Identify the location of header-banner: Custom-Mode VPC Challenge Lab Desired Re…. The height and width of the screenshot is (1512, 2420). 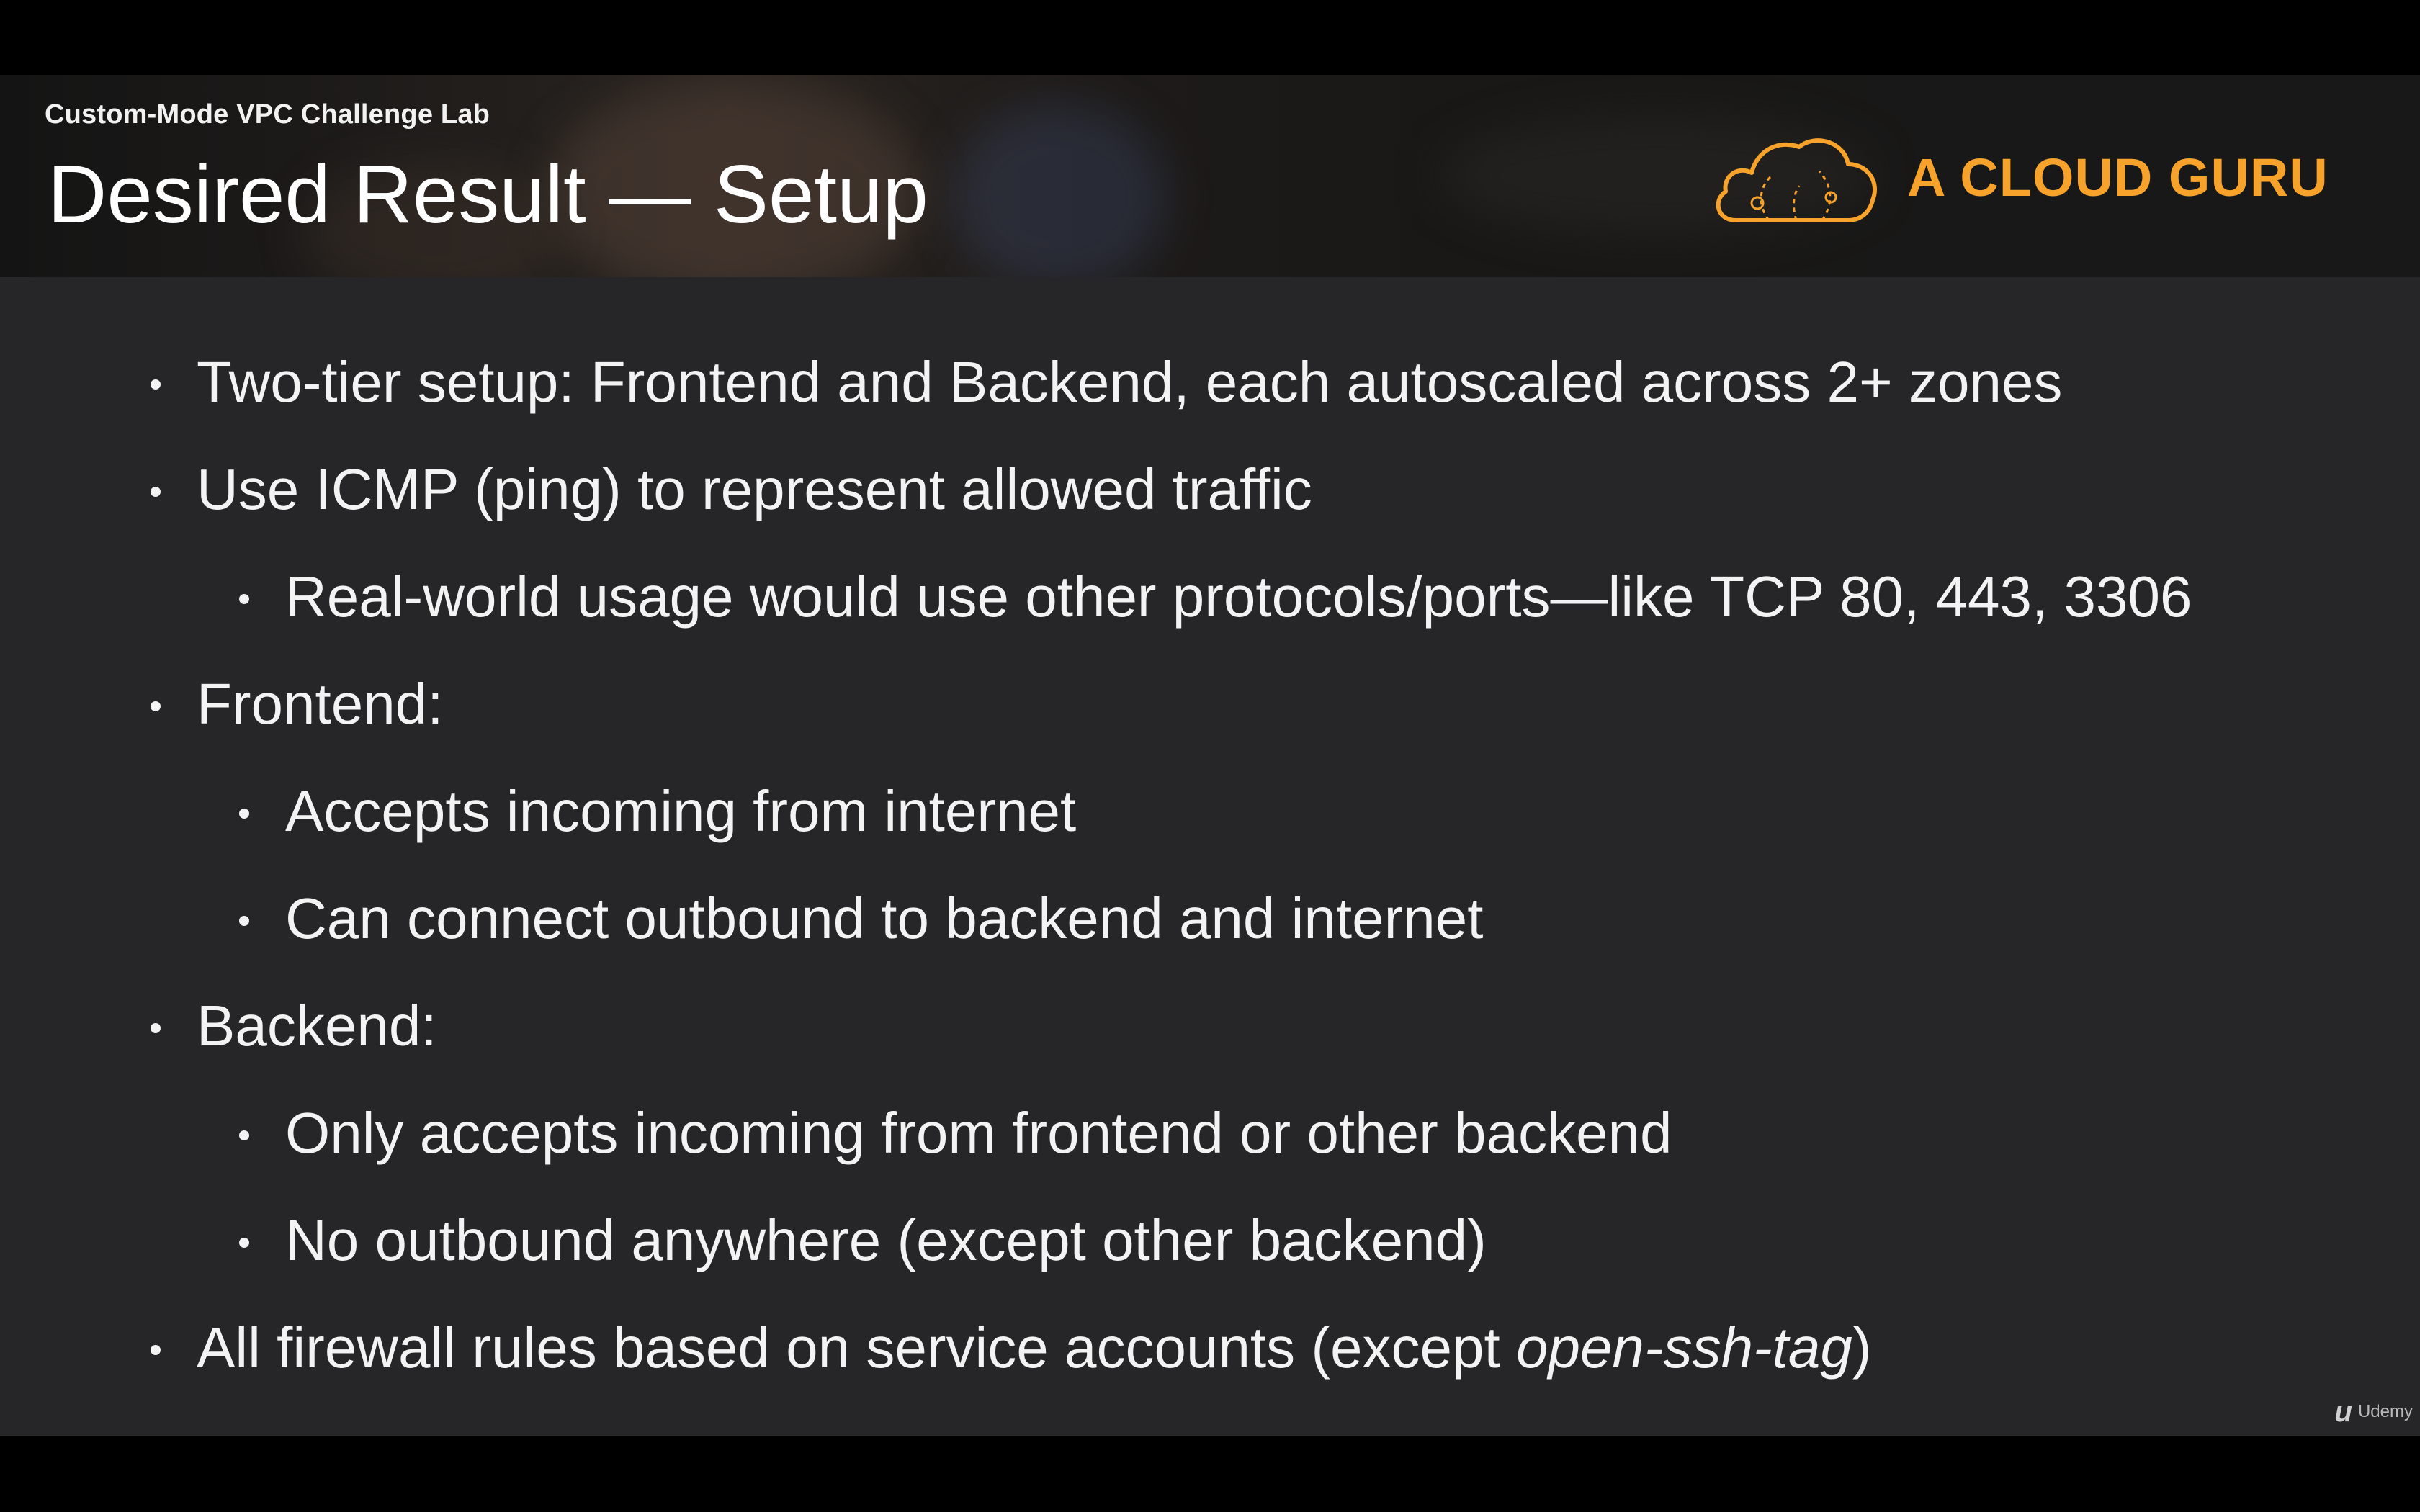
(1210, 176).